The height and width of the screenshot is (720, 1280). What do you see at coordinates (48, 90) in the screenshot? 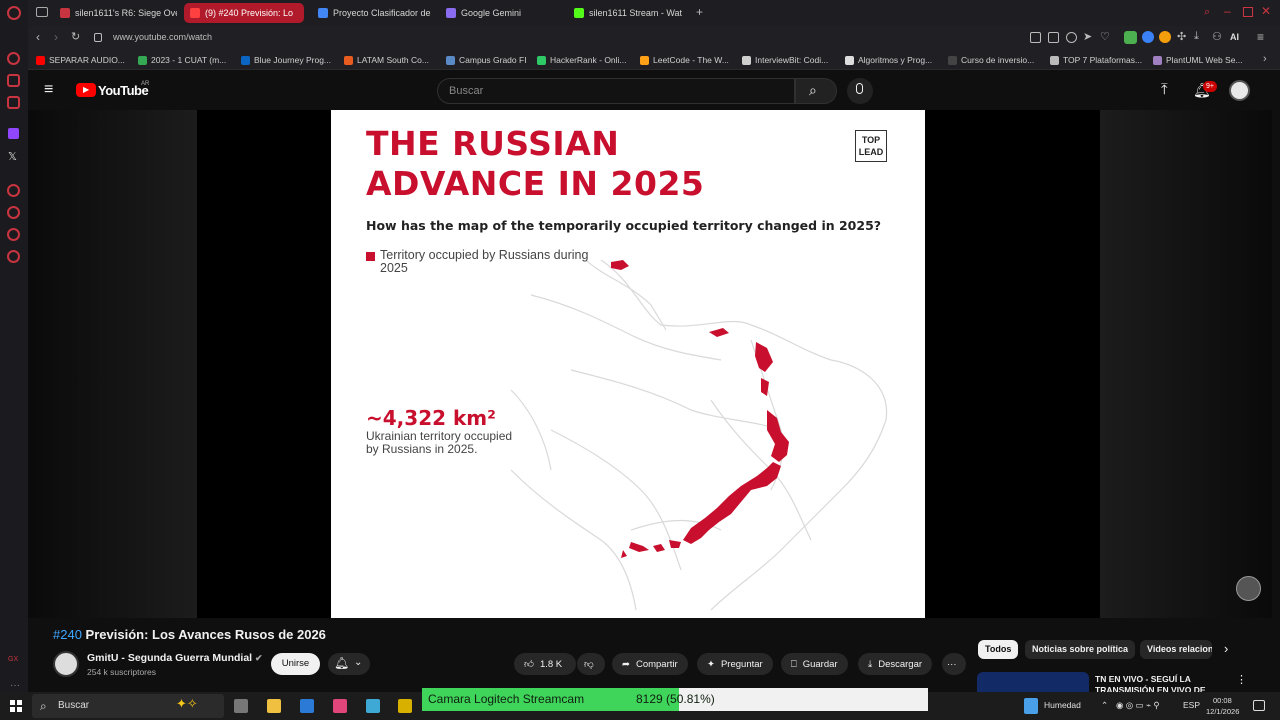
I see `hamburger-menu-icon: ≡` at bounding box center [48, 90].